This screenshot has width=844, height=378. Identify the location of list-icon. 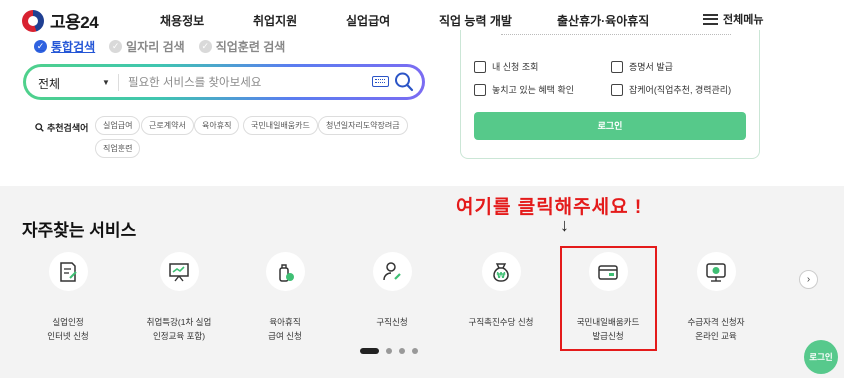
(480, 66).